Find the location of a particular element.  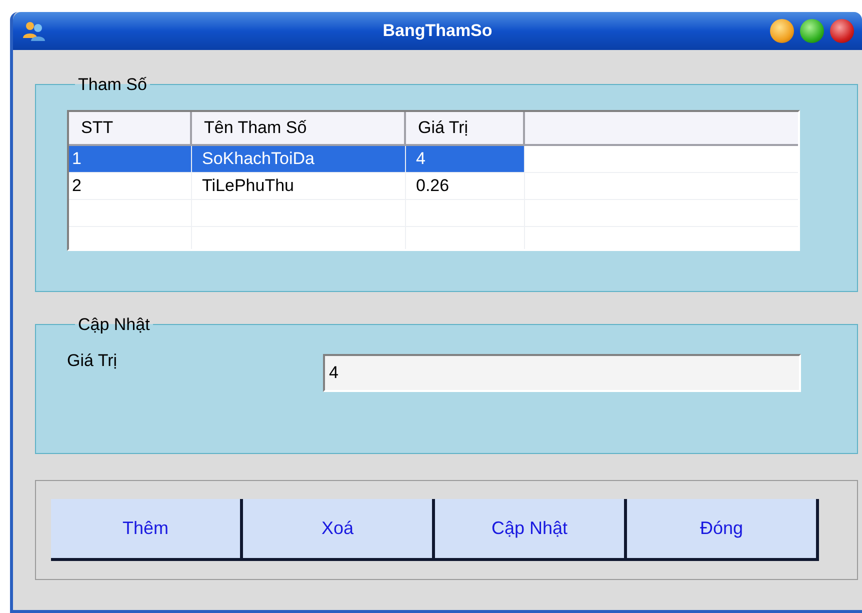

table-cell: 4 is located at coordinates (465, 159).